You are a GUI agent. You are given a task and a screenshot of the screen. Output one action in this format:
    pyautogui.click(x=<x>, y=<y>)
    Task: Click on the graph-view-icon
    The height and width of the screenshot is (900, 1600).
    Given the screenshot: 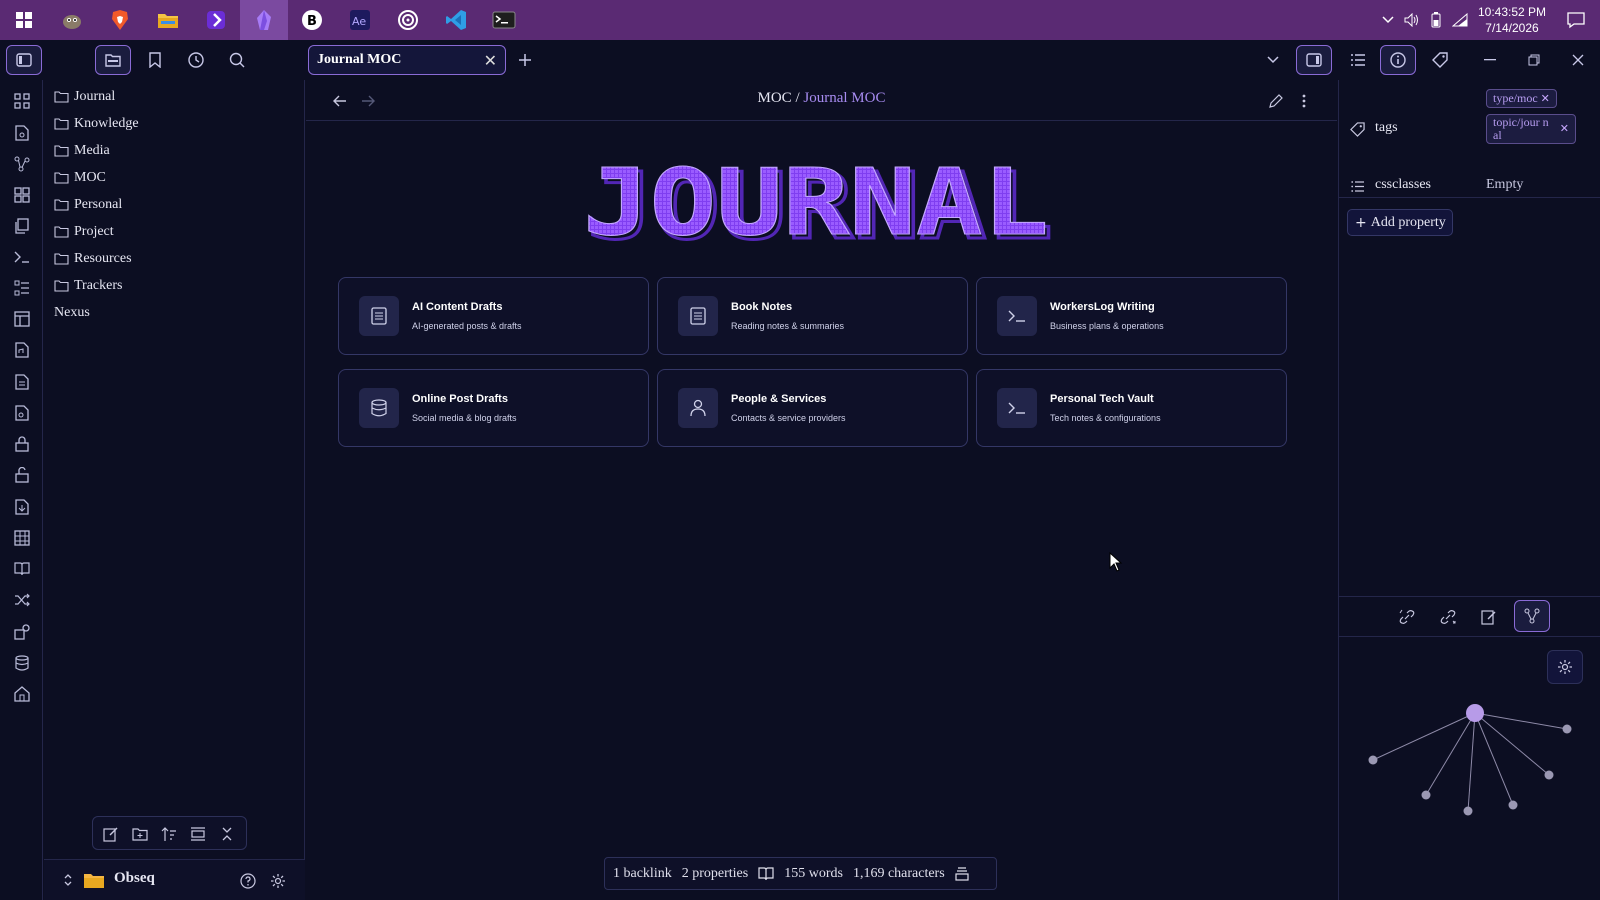 What is the action you would take?
    pyautogui.click(x=22, y=164)
    